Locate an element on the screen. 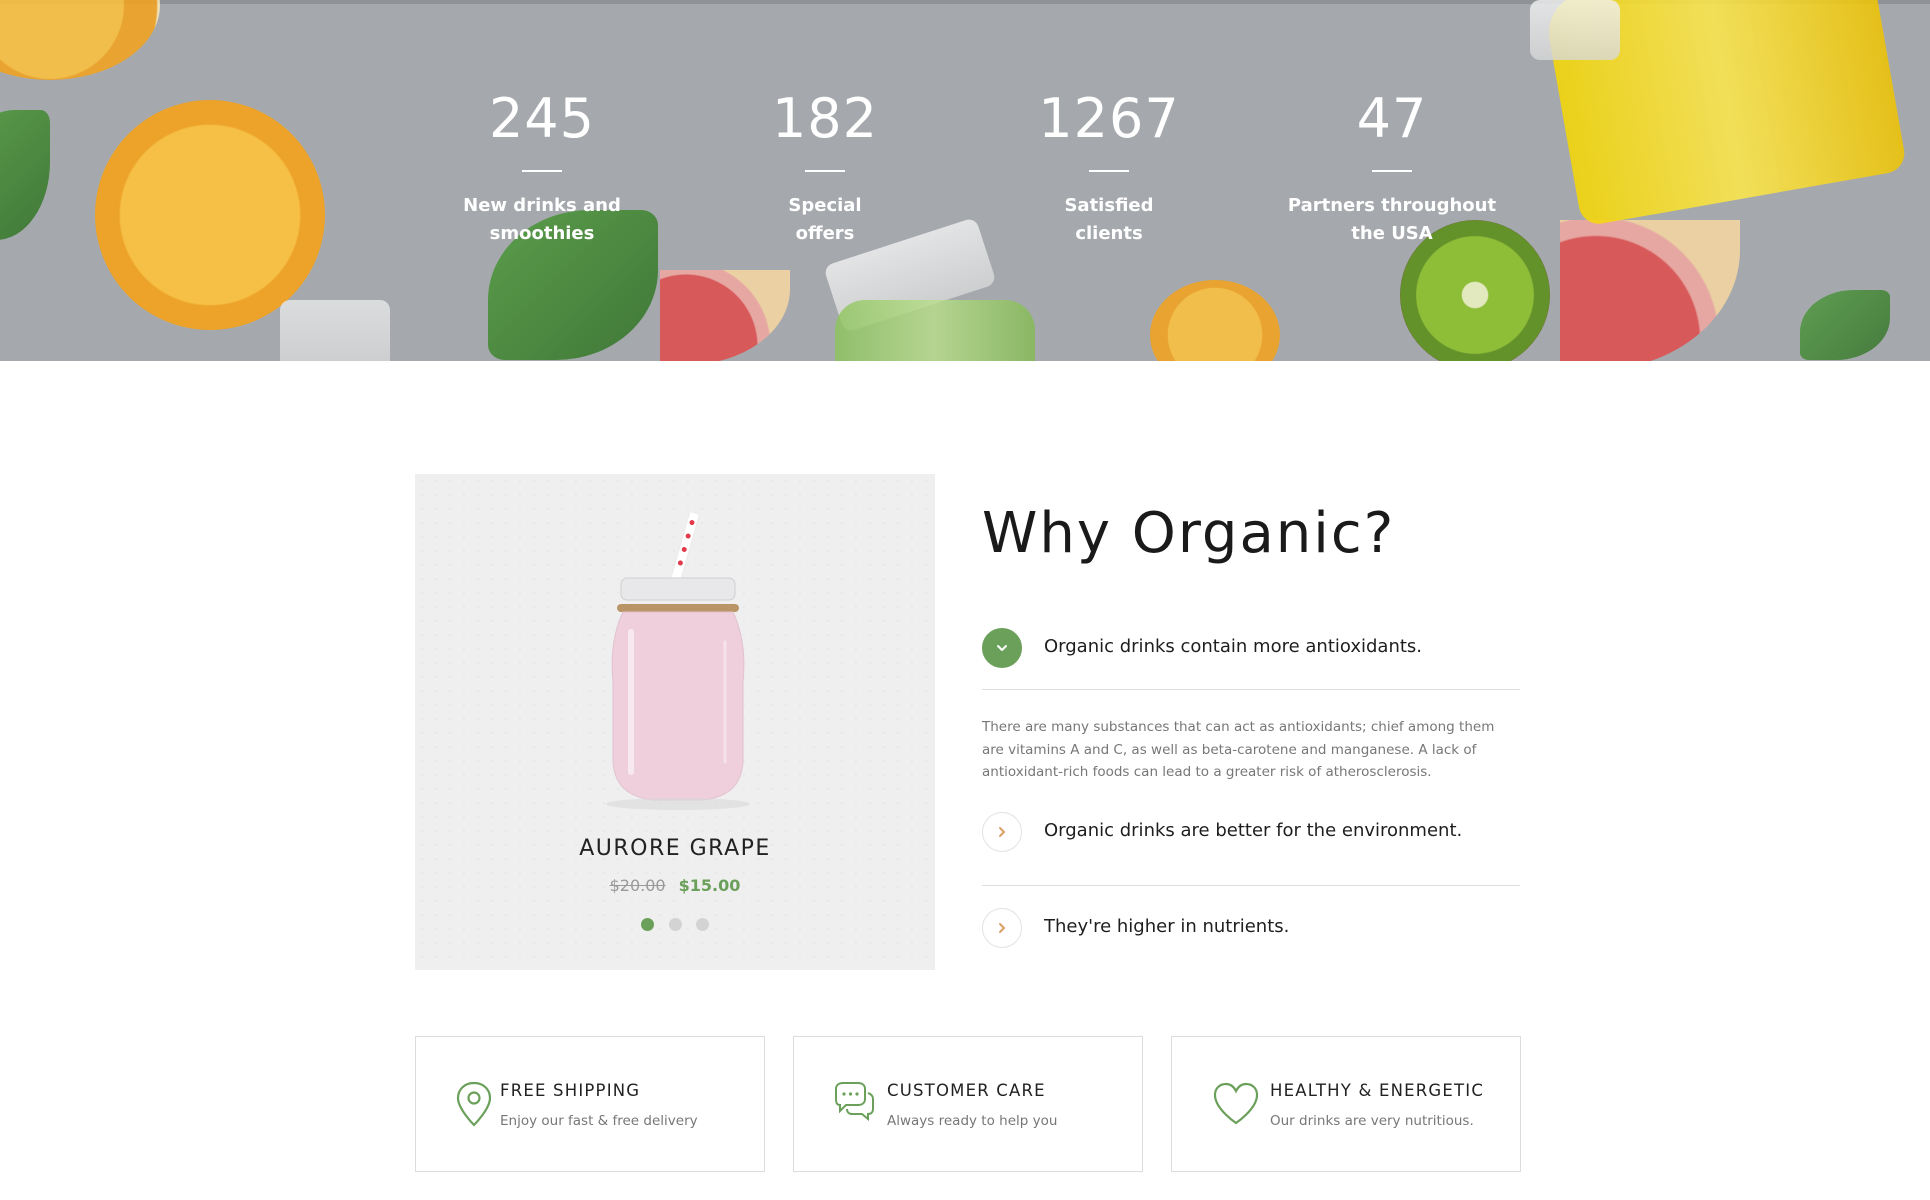 Image resolution: width=1930 pixels, height=1200 pixels. stat-new-drinks: 245 New drinks and smoothies is located at coordinates (542, 168).